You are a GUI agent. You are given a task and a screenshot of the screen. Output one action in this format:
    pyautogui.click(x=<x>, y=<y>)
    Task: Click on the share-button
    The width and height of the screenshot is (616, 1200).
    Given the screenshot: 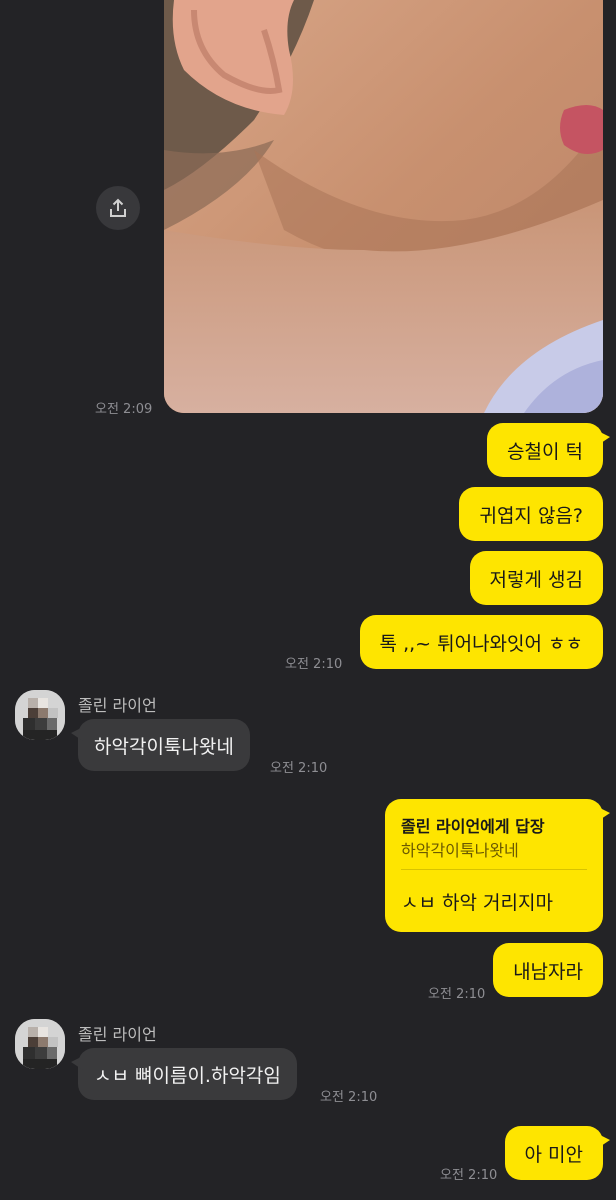 What is the action you would take?
    pyautogui.click(x=118, y=208)
    